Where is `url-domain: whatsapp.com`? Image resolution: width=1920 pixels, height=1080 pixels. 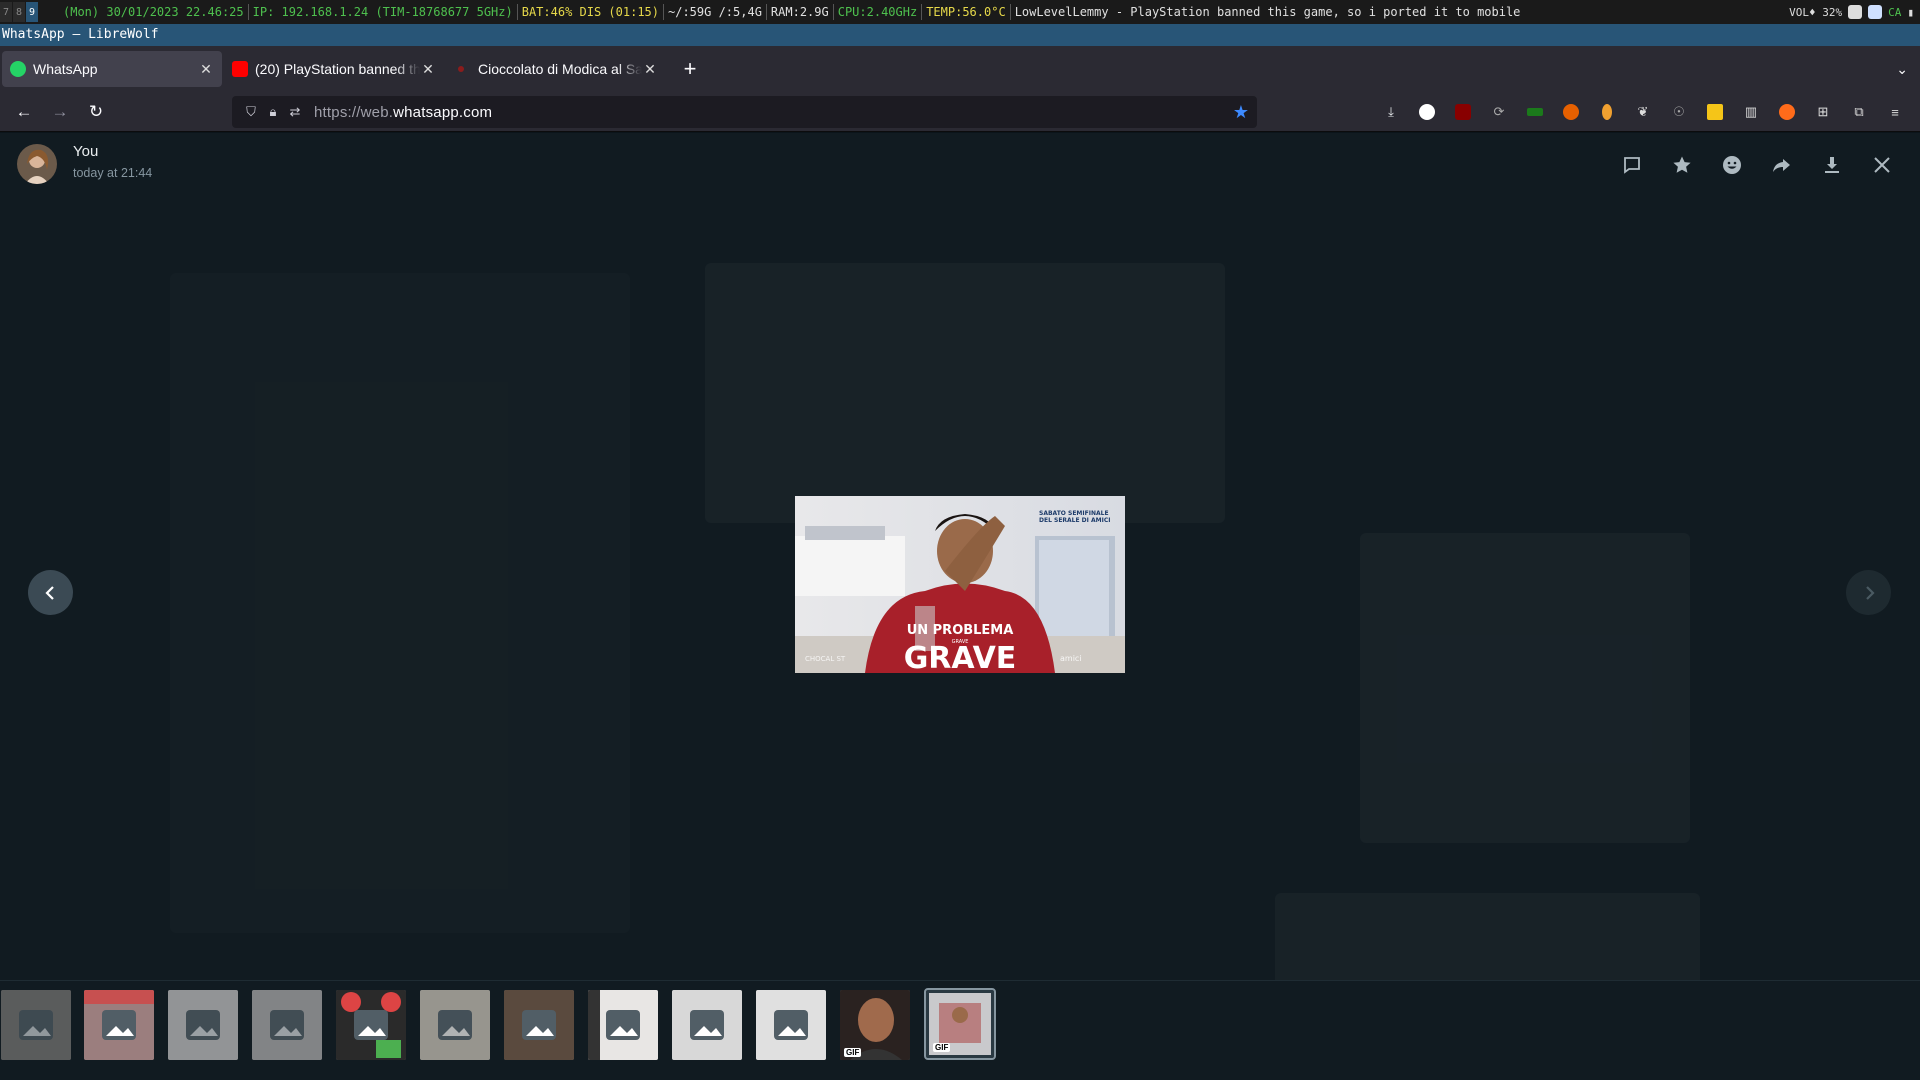 url-domain: whatsapp.com is located at coordinates (443, 112).